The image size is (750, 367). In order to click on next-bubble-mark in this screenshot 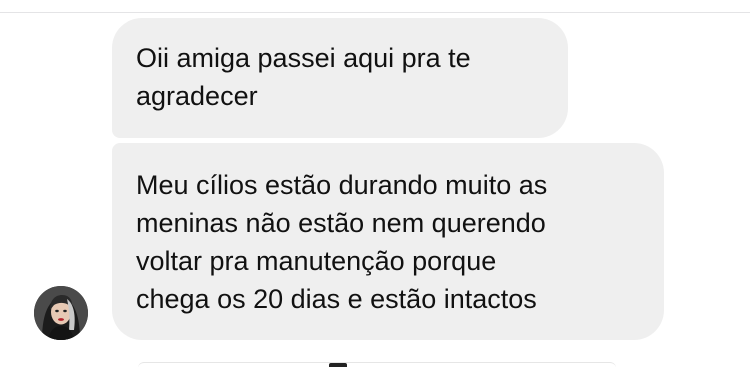, I will do `click(338, 365)`.